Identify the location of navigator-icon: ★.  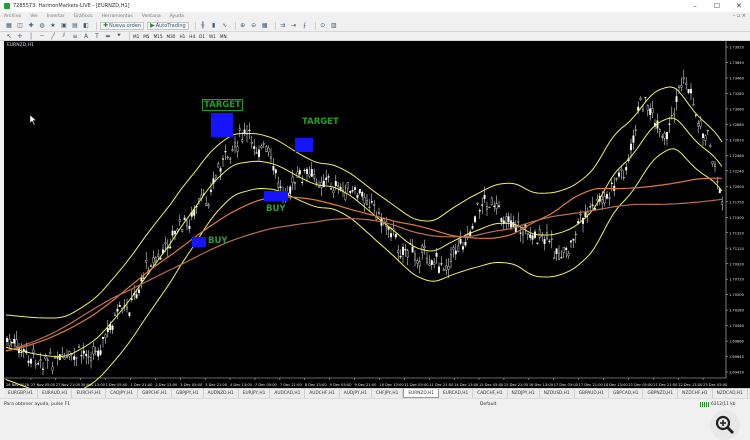
(53, 26).